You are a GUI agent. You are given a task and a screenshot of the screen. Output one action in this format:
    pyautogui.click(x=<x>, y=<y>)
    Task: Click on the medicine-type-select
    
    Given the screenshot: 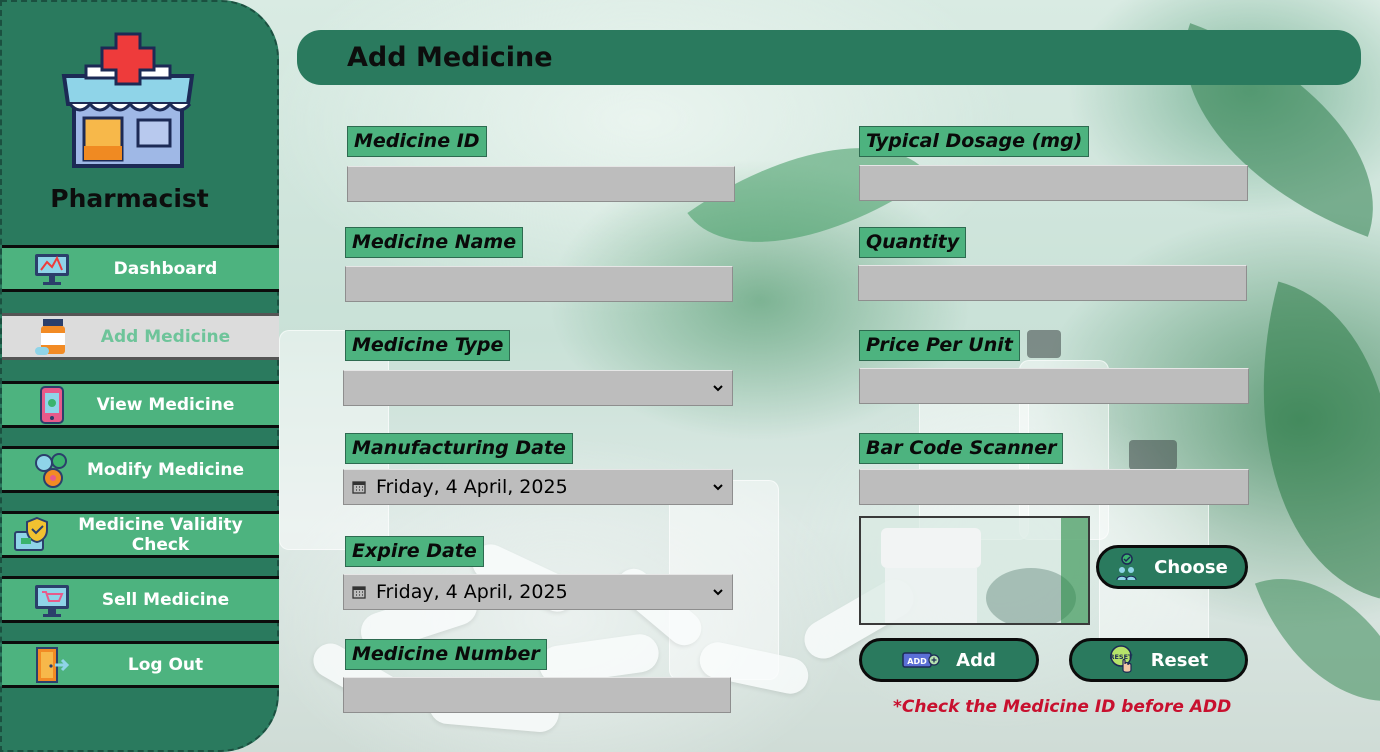 What is the action you would take?
    pyautogui.click(x=538, y=388)
    